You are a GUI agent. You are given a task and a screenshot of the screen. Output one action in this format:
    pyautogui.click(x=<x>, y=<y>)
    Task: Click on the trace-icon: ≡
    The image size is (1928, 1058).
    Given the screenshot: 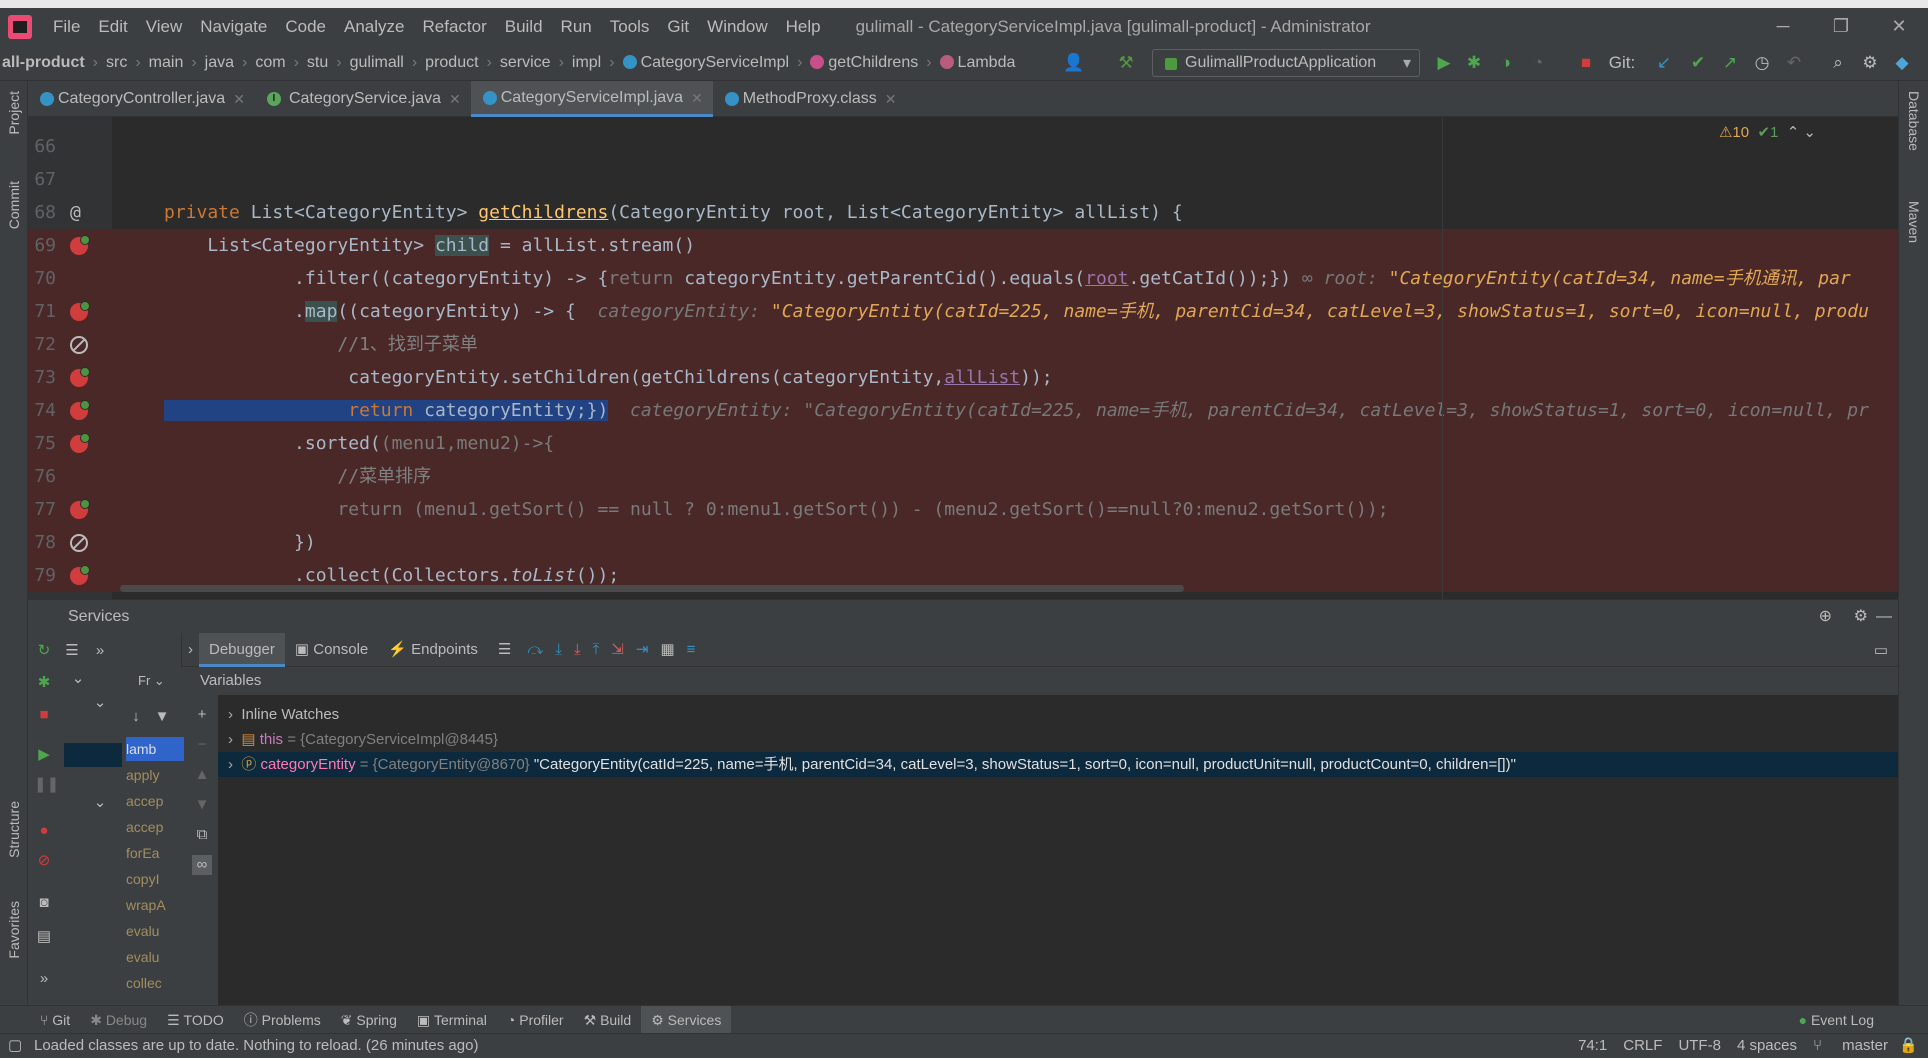 What is the action you would take?
    pyautogui.click(x=691, y=650)
    